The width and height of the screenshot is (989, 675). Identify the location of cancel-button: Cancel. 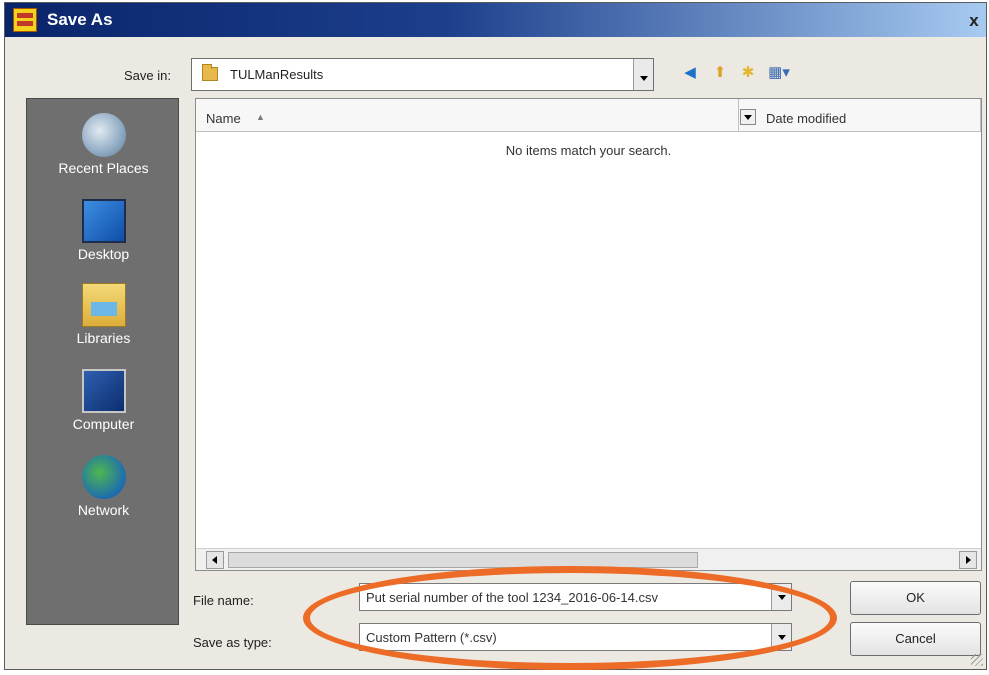
(915, 639).